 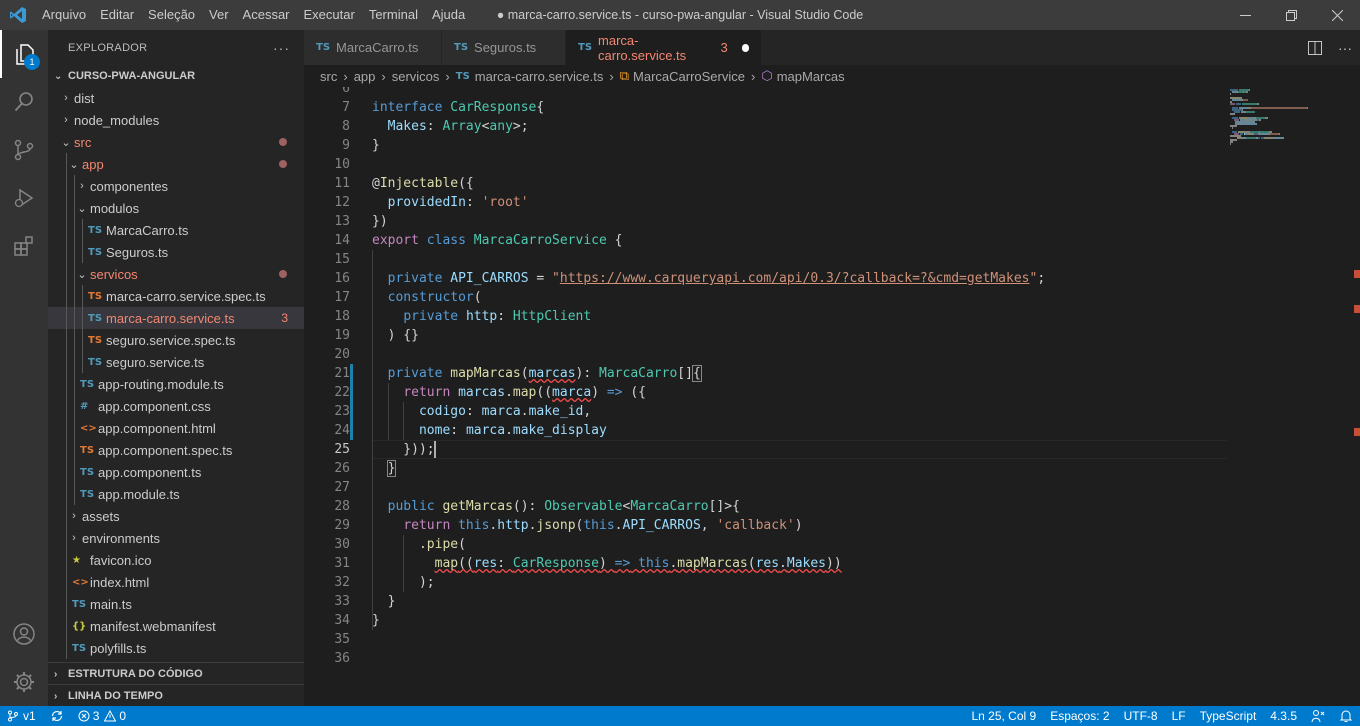 What do you see at coordinates (176, 406) in the screenshot?
I see `file-item: # app.component.css` at bounding box center [176, 406].